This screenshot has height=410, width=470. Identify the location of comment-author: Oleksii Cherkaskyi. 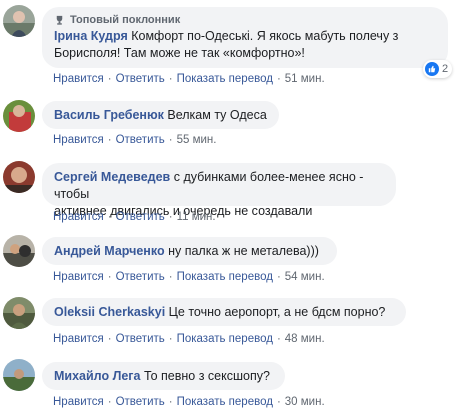
(109, 312).